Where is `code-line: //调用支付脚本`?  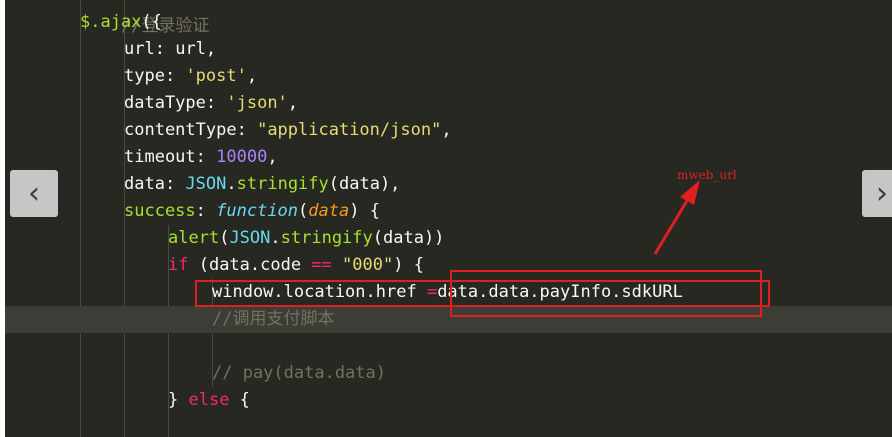
code-line: //调用支付脚本 is located at coordinates (273, 319).